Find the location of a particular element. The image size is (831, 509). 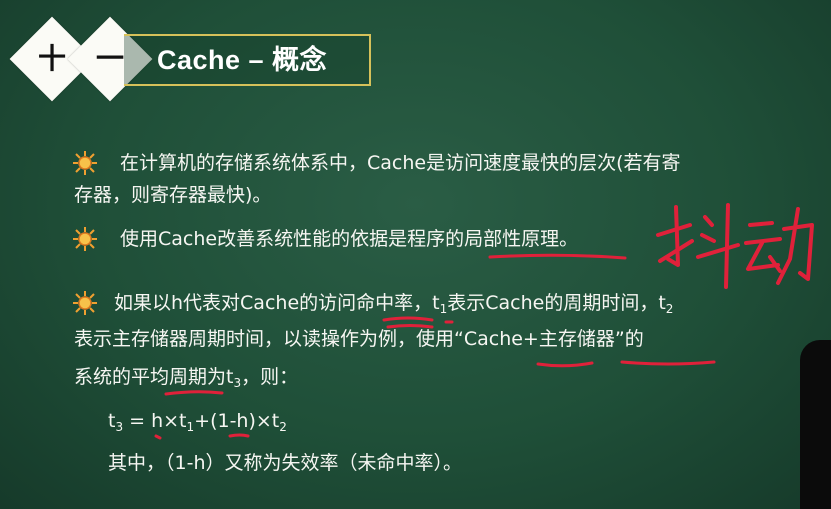

bullet-3-line-3: 系统的平均周期为t3，则： is located at coordinates (186, 380).